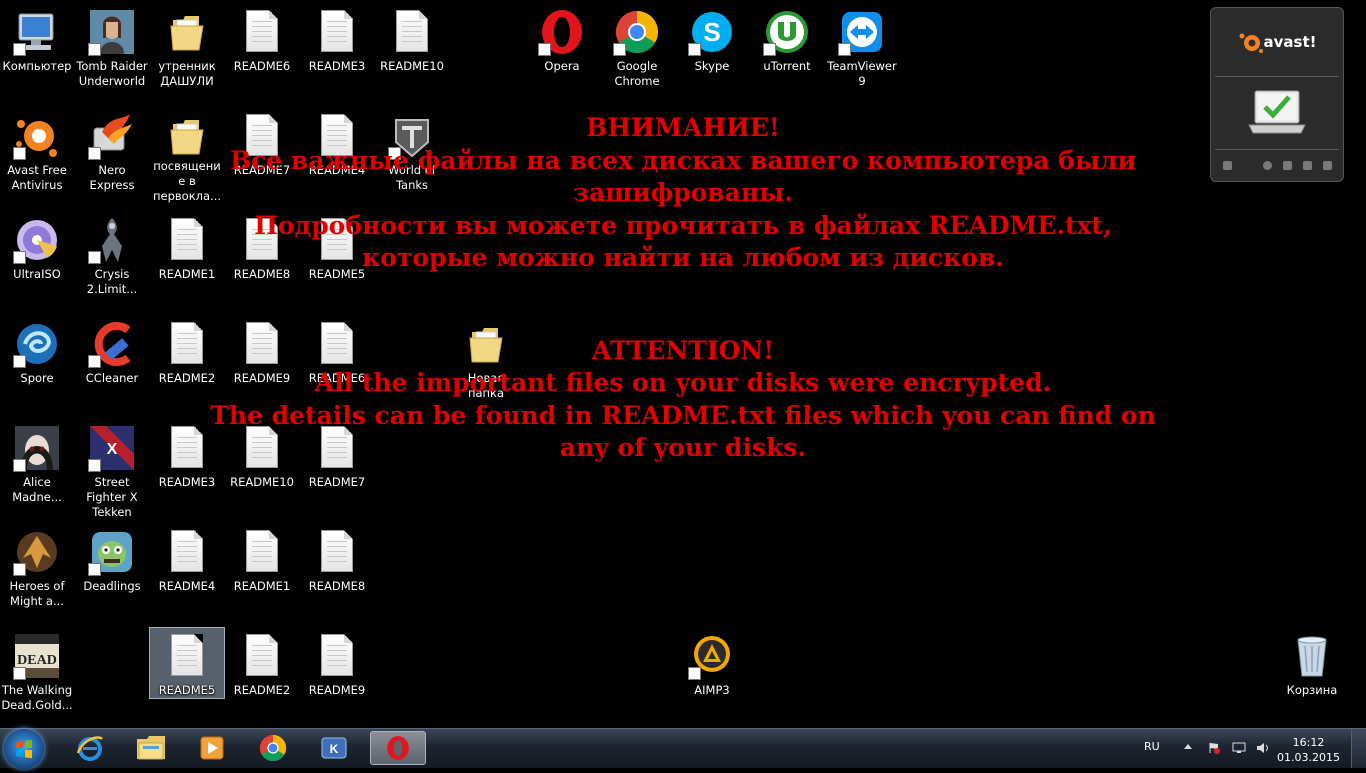  What do you see at coordinates (37, 32) in the screenshot?
I see `computer-icon-art` at bounding box center [37, 32].